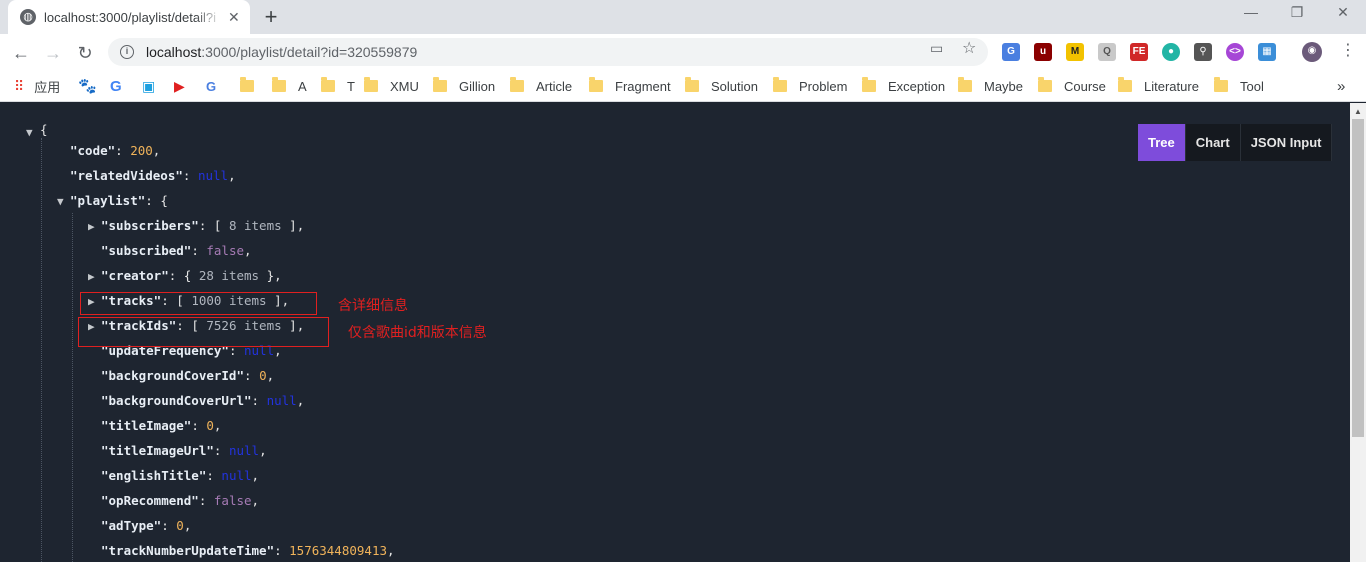 Image resolution: width=1366 pixels, height=562 pixels. Describe the element at coordinates (1358, 111) in the screenshot. I see `scroll-up-icon: ▲` at that location.